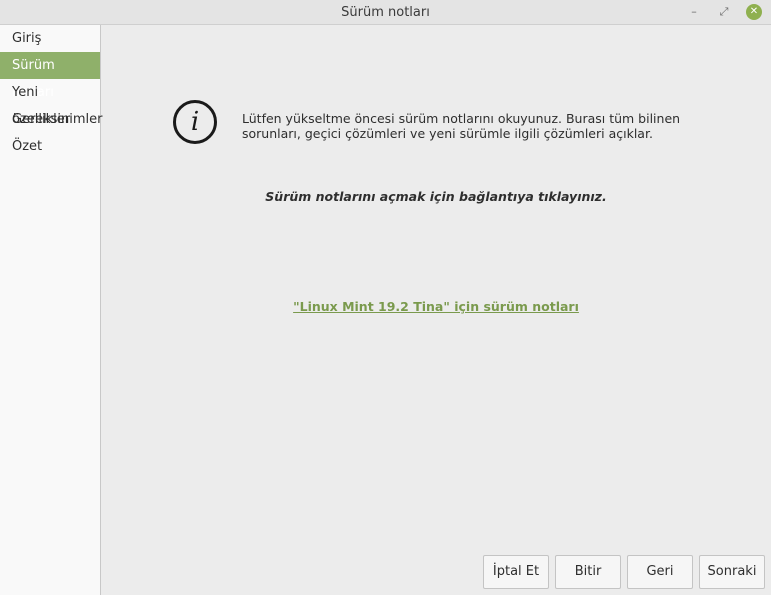  I want to click on sidebar-item-giris: Giriş, so click(50, 38).